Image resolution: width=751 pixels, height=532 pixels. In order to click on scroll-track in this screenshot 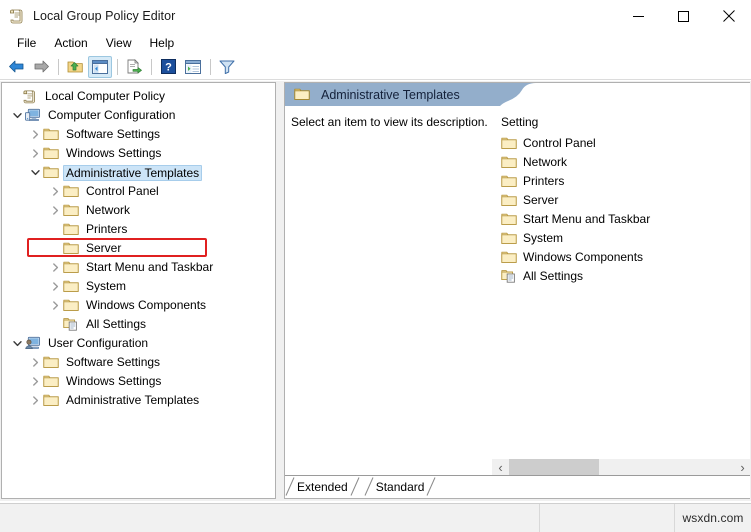, I will do `click(621, 467)`.